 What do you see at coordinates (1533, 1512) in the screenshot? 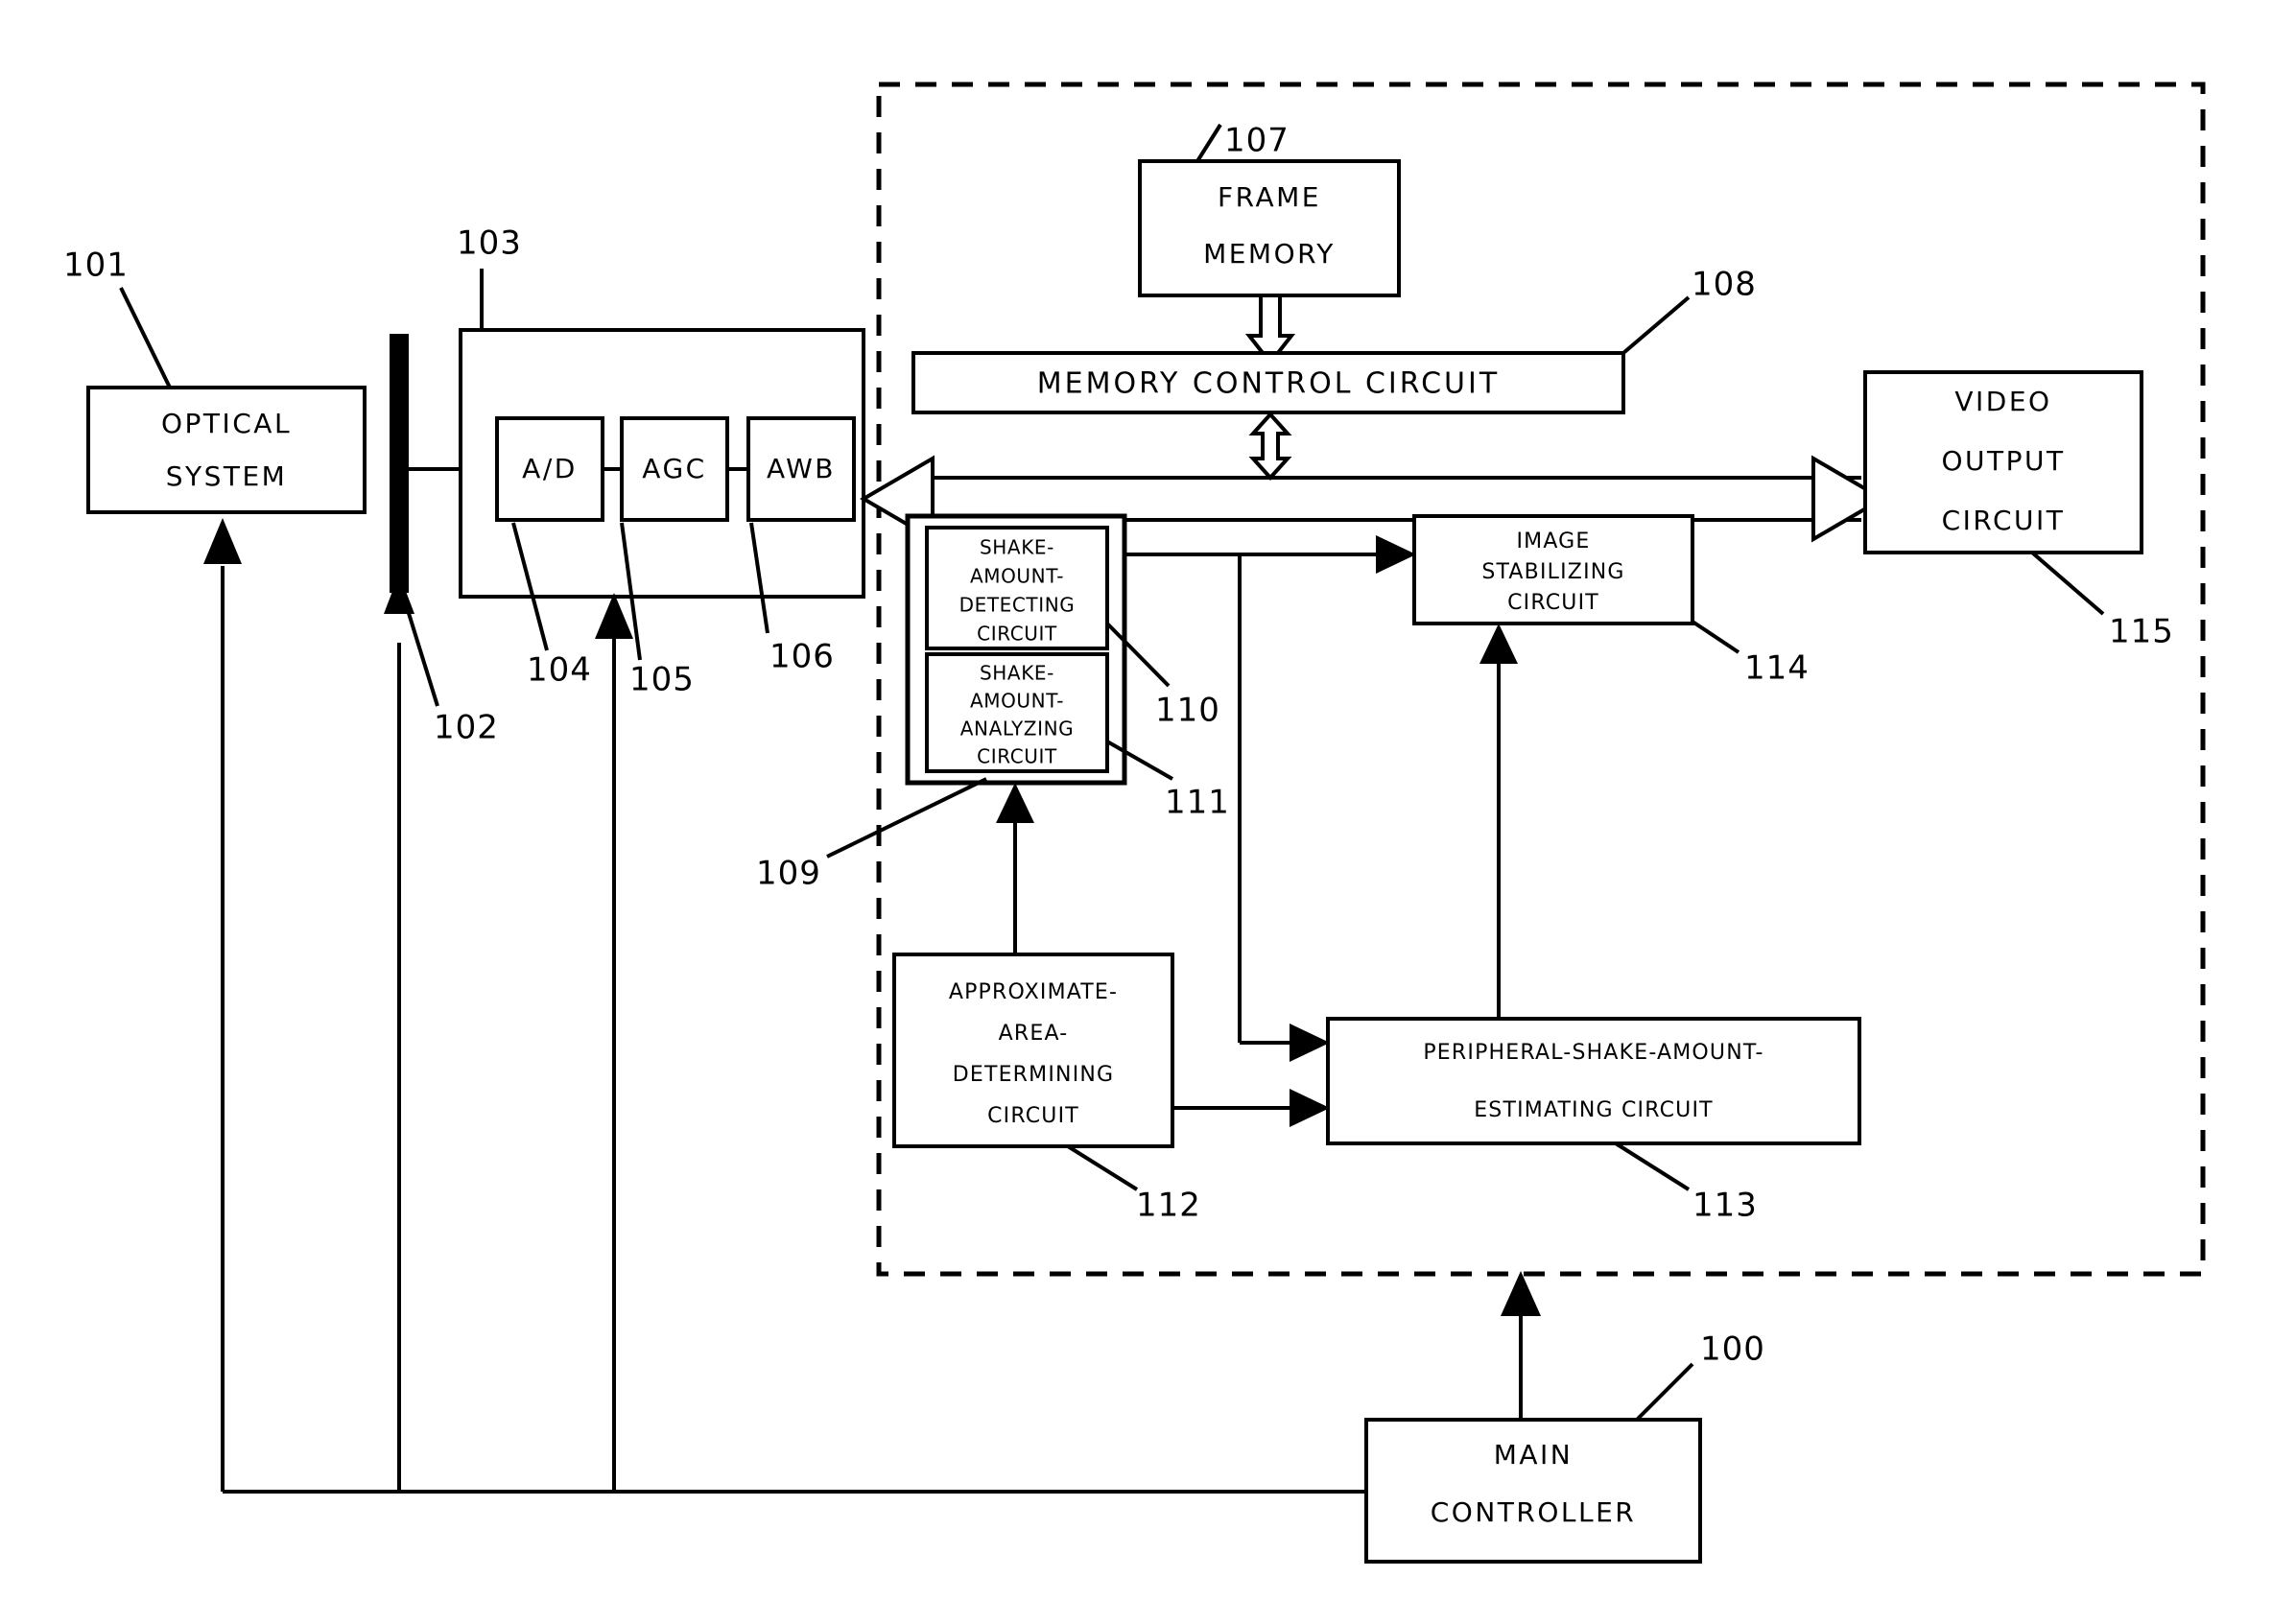
I see `main-controller-label-line2: CONTROLLER` at bounding box center [1533, 1512].